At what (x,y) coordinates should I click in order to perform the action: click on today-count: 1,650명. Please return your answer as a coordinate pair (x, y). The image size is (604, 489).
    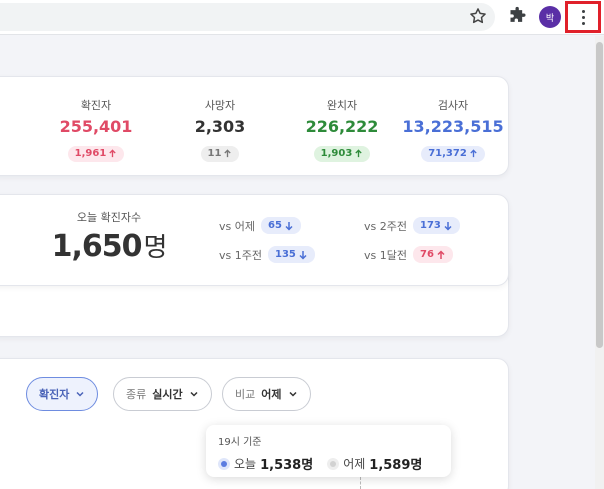
    Looking at the image, I should click on (109, 245).